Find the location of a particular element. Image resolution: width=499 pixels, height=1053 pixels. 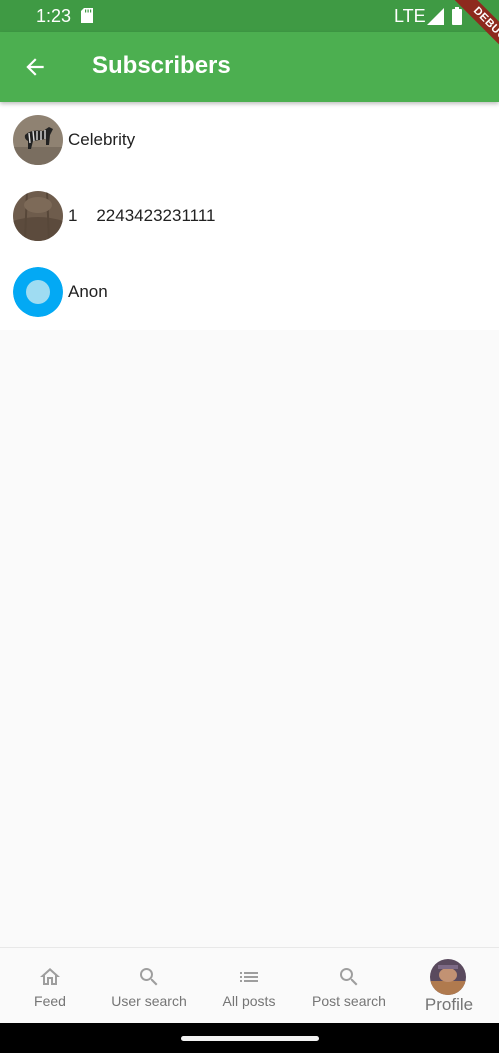

home-icon is located at coordinates (50, 976).